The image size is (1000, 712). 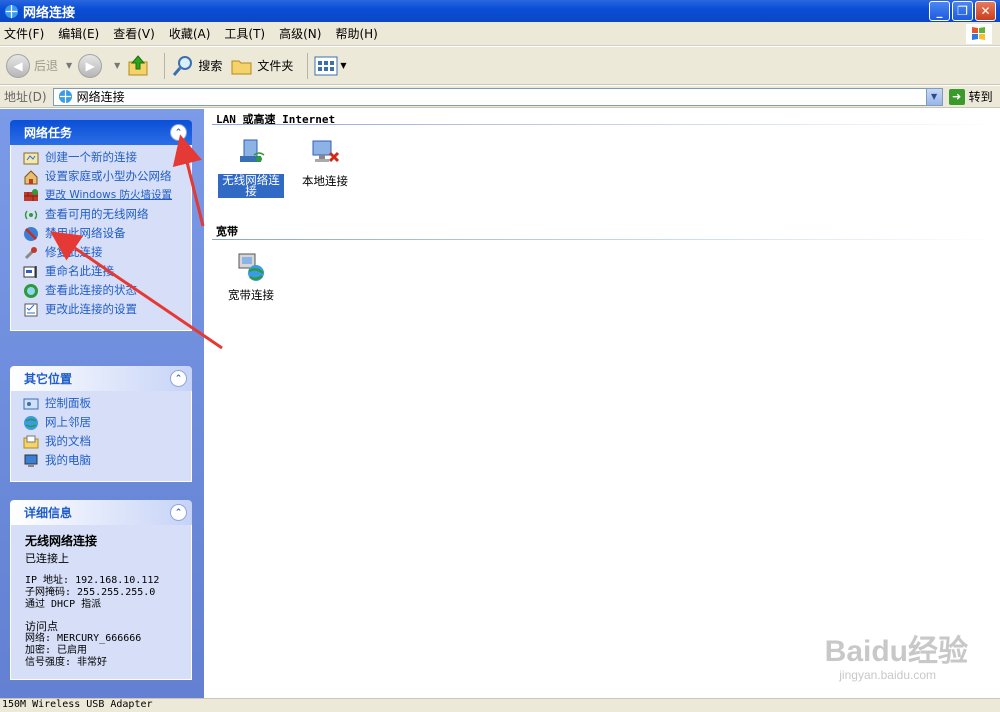 What do you see at coordinates (252, 150) in the screenshot?
I see `wireless-connection-icon` at bounding box center [252, 150].